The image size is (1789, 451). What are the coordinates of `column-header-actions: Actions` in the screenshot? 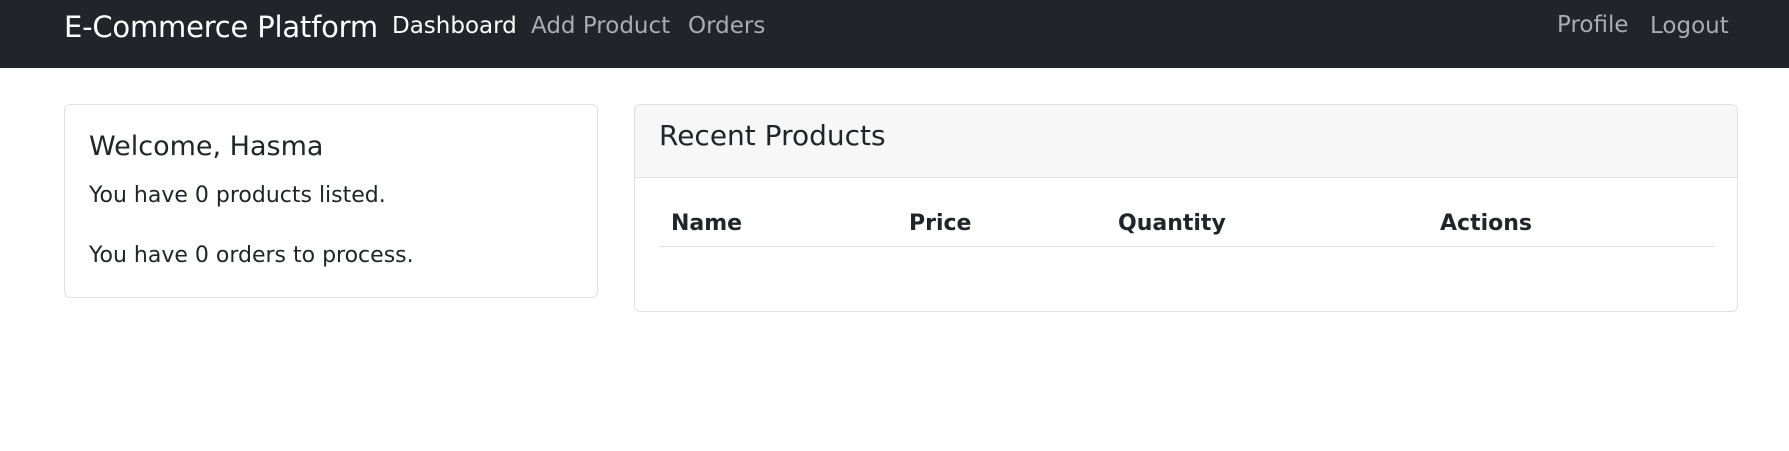 It's located at (1486, 223).